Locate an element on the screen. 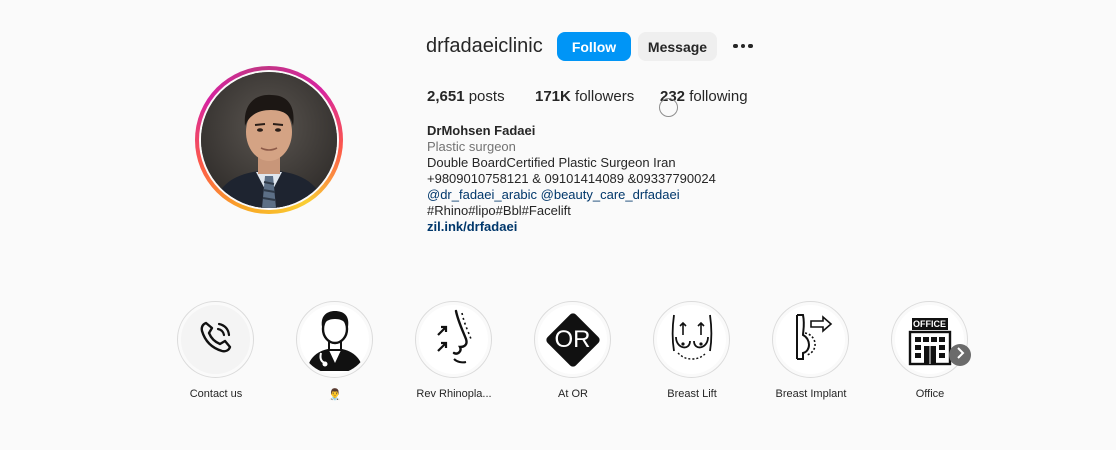 This screenshot has width=1116, height=450. highlight-breast-lift: Breast Lift is located at coordinates (692, 350).